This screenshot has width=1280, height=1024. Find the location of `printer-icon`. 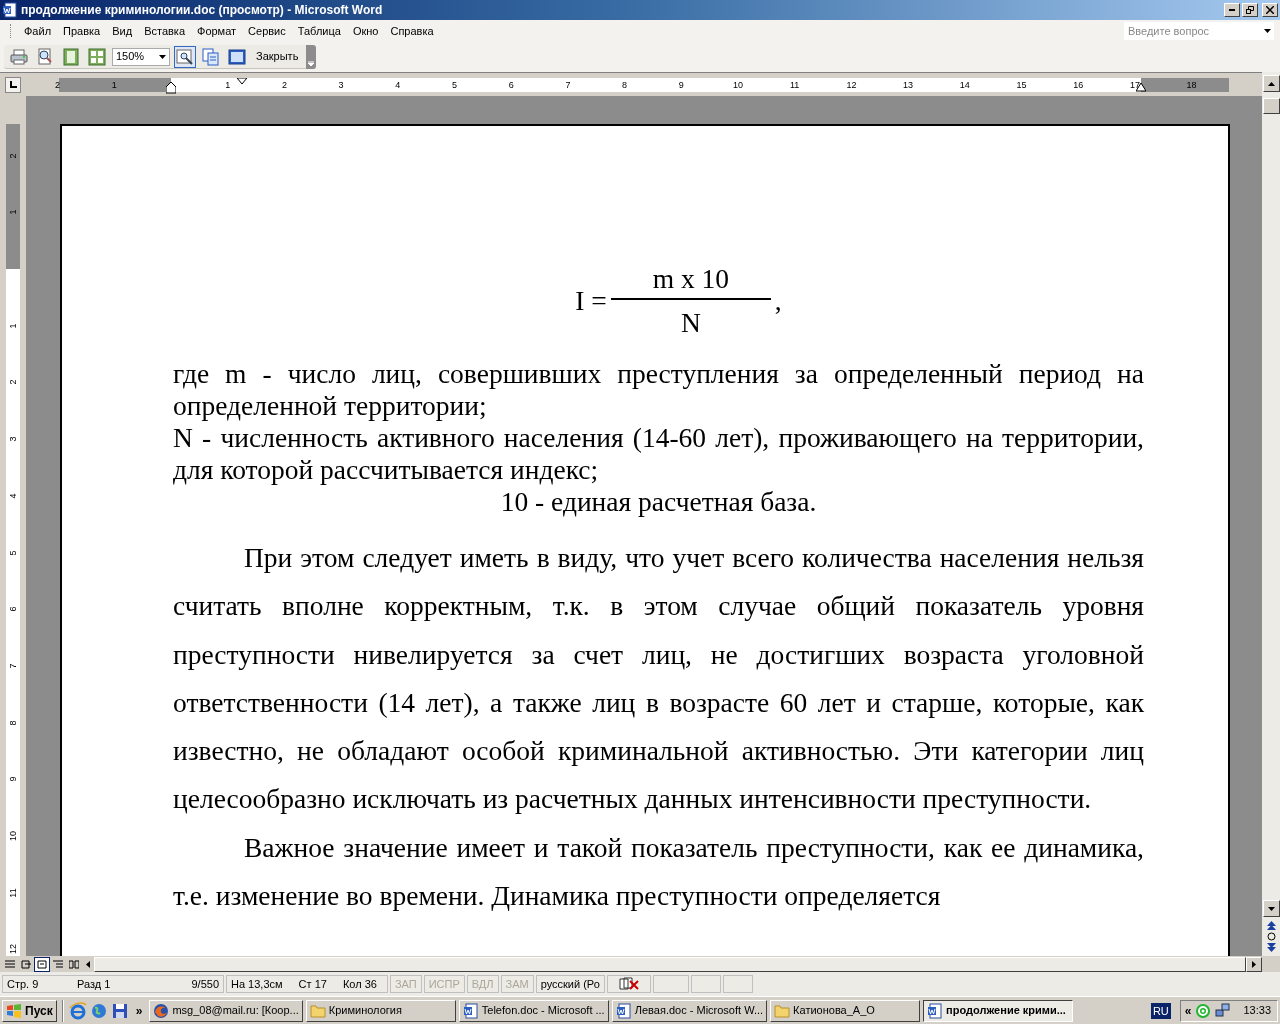

printer-icon is located at coordinates (19, 56).